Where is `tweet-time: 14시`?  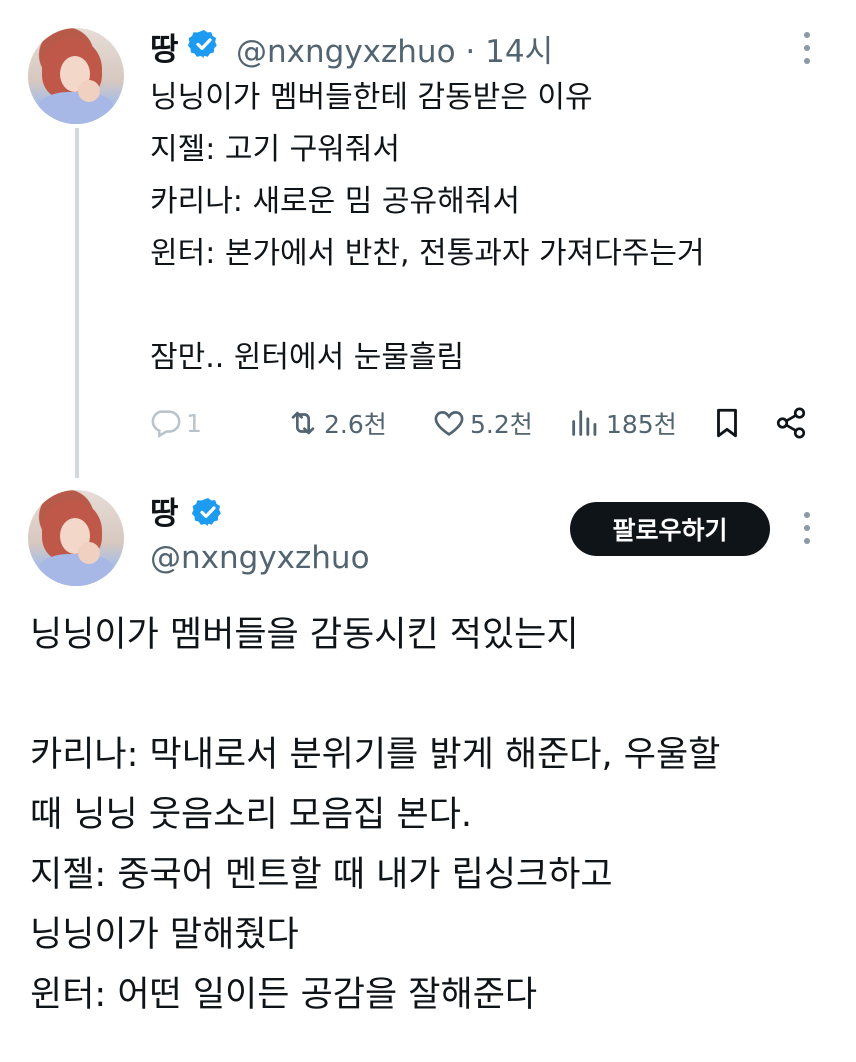
tweet-time: 14시 is located at coordinates (519, 52).